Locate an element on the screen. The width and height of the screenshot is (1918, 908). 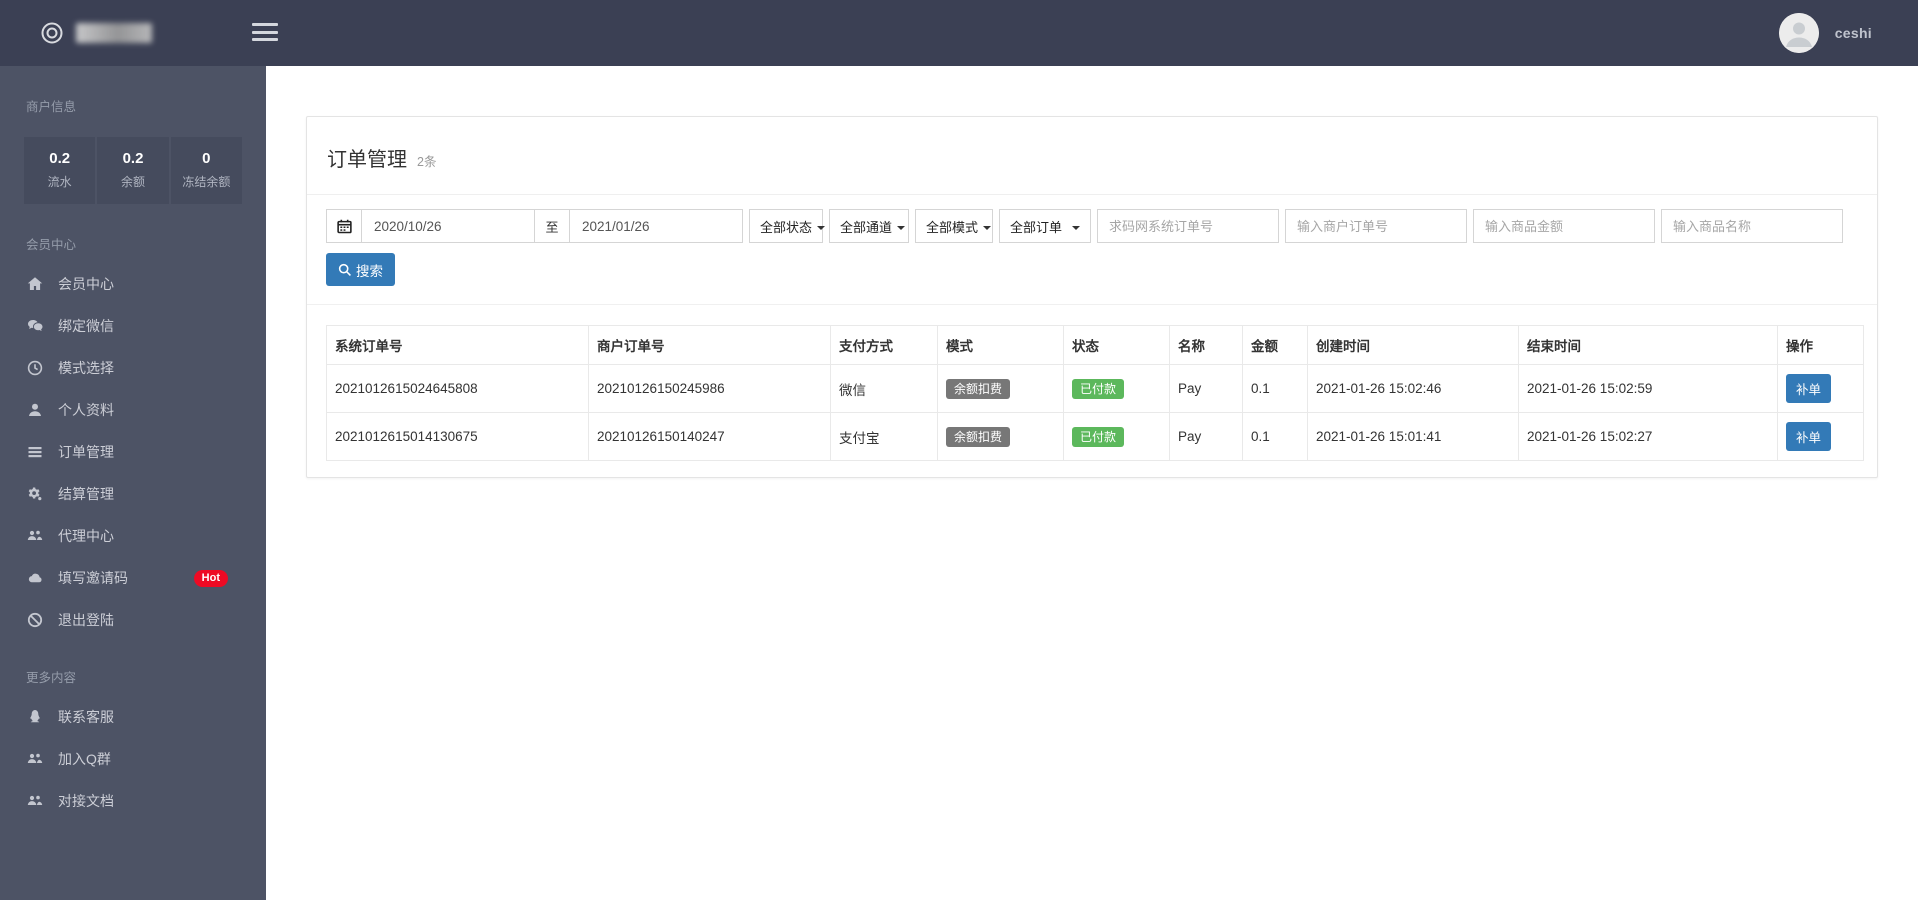
filter-select-status: 全部状态 is located at coordinates (787, 226).